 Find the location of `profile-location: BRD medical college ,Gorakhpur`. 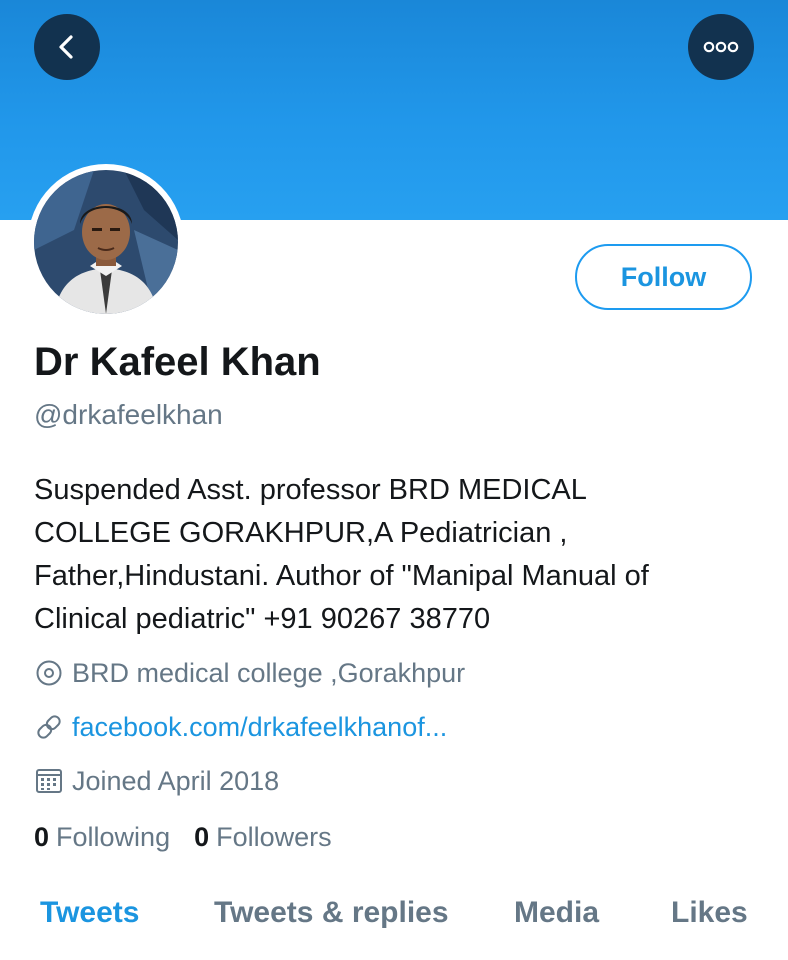

profile-location: BRD medical college ,Gorakhpur is located at coordinates (249, 673).